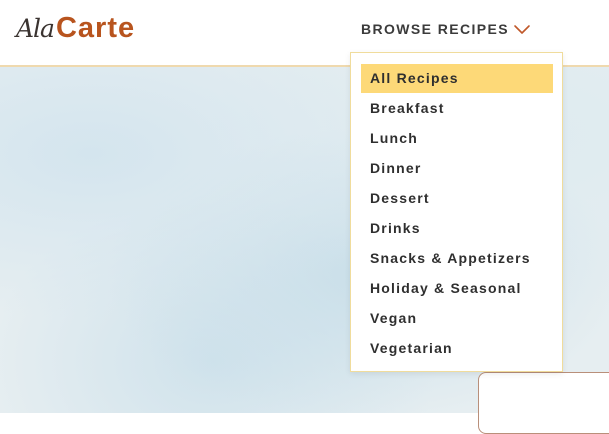  What do you see at coordinates (457, 108) in the screenshot?
I see `menu-item-breakfast: Breakfast` at bounding box center [457, 108].